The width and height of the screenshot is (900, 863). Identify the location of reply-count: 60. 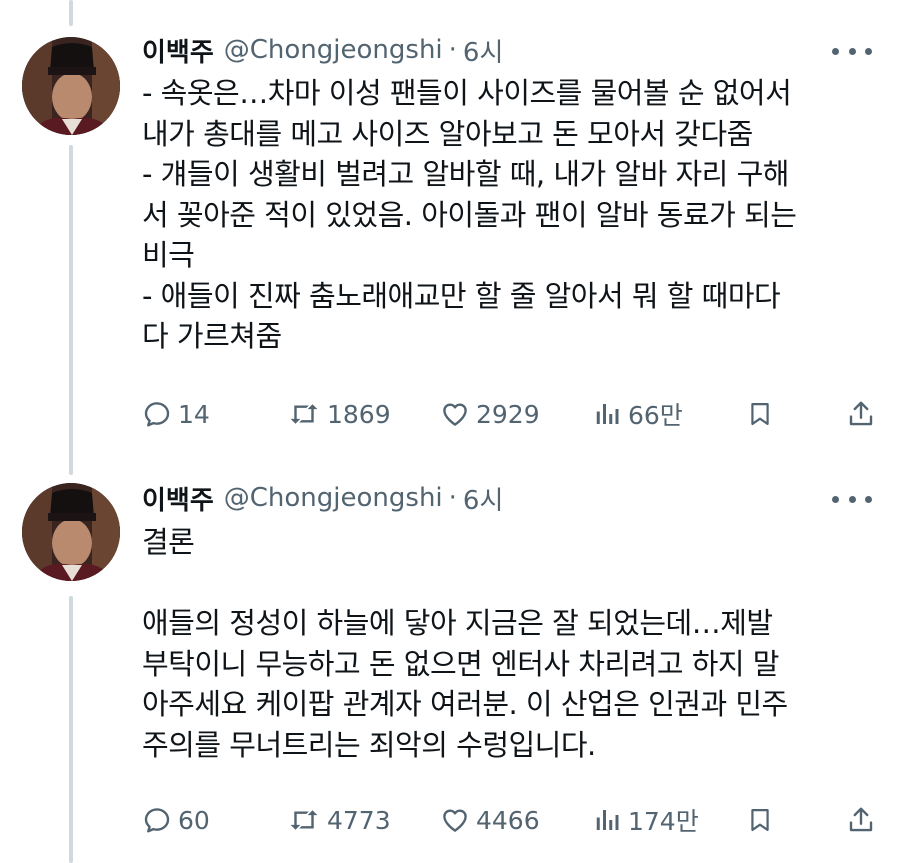
(194, 820).